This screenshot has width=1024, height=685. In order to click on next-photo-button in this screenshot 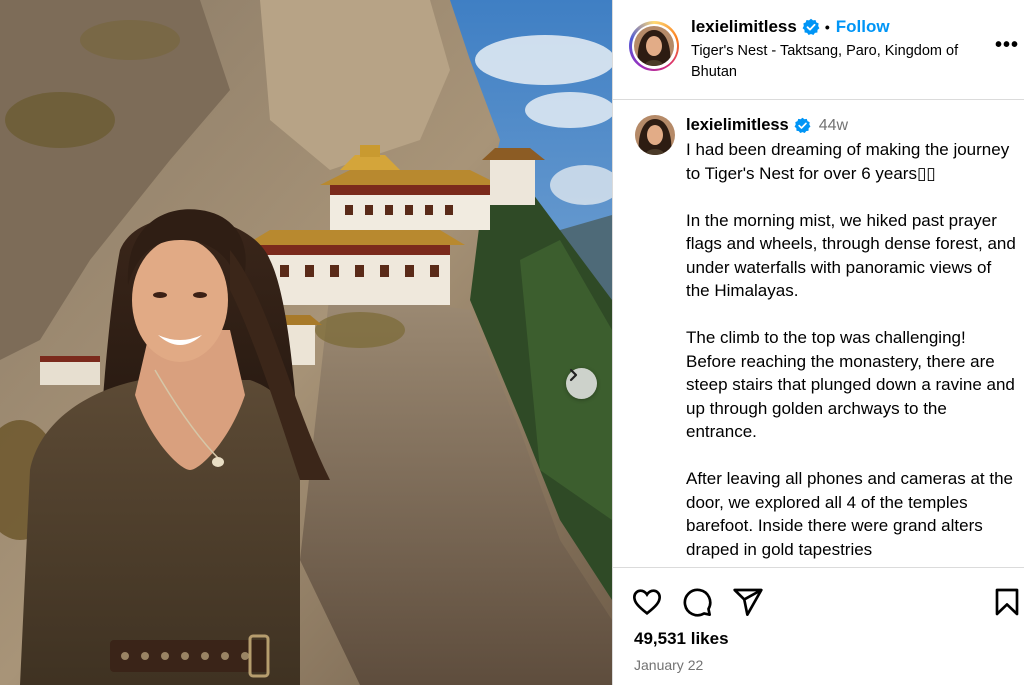, I will do `click(581, 383)`.